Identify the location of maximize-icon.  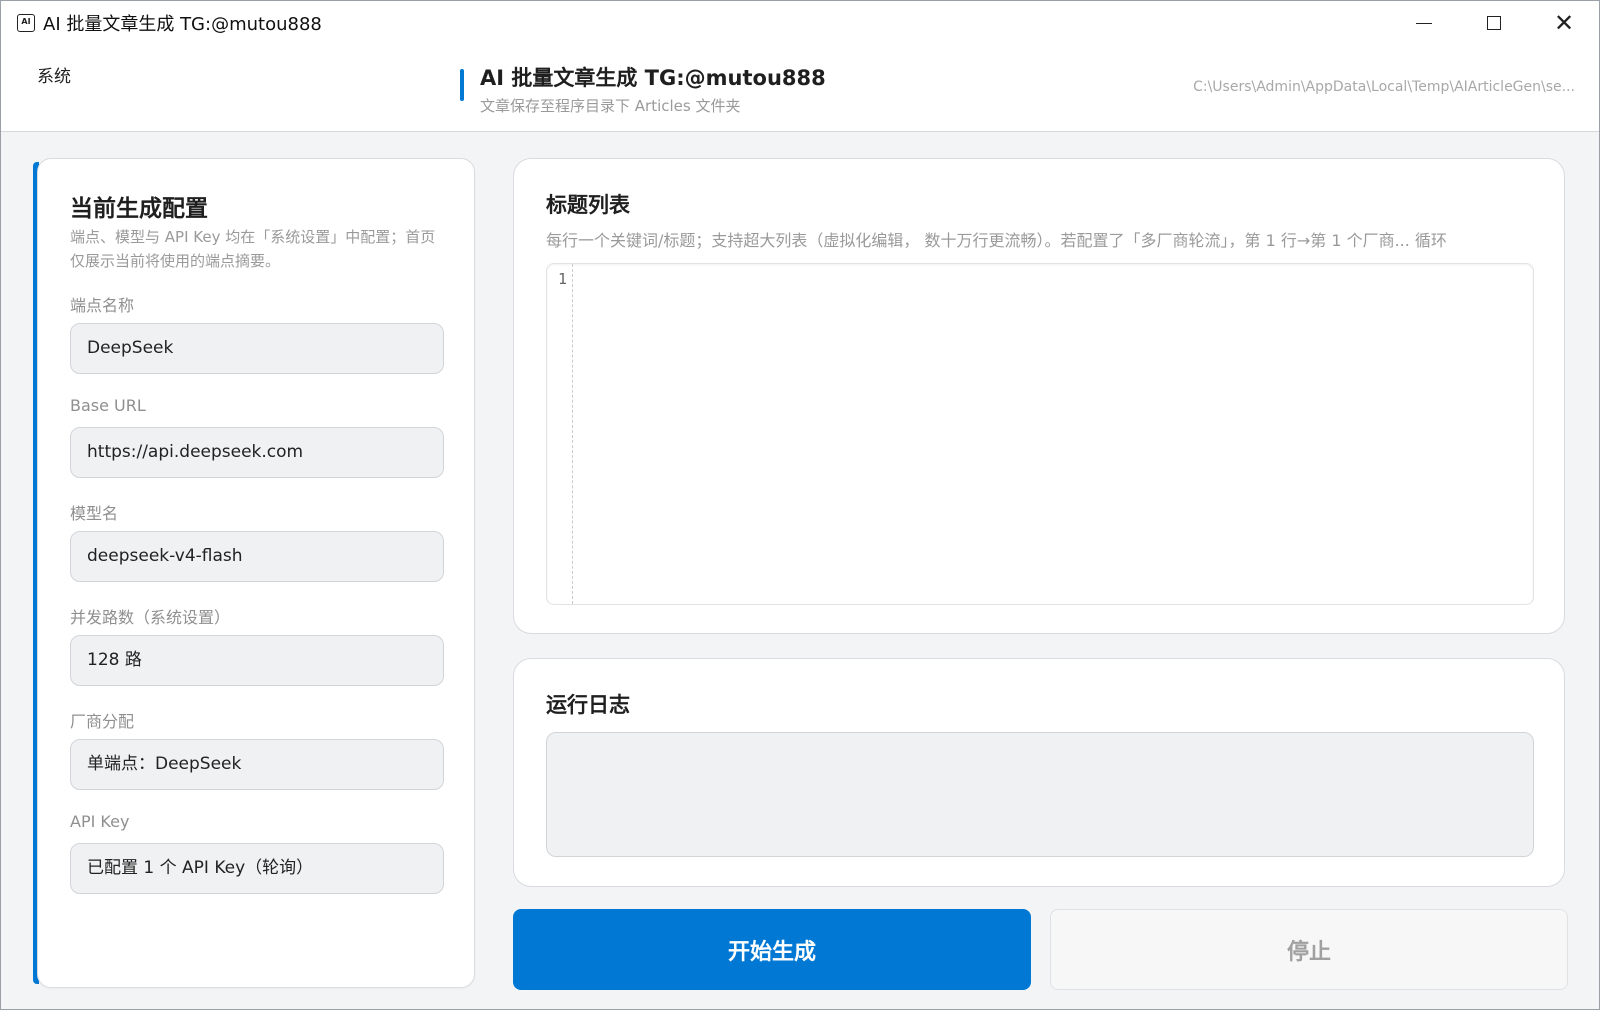
(1494, 23).